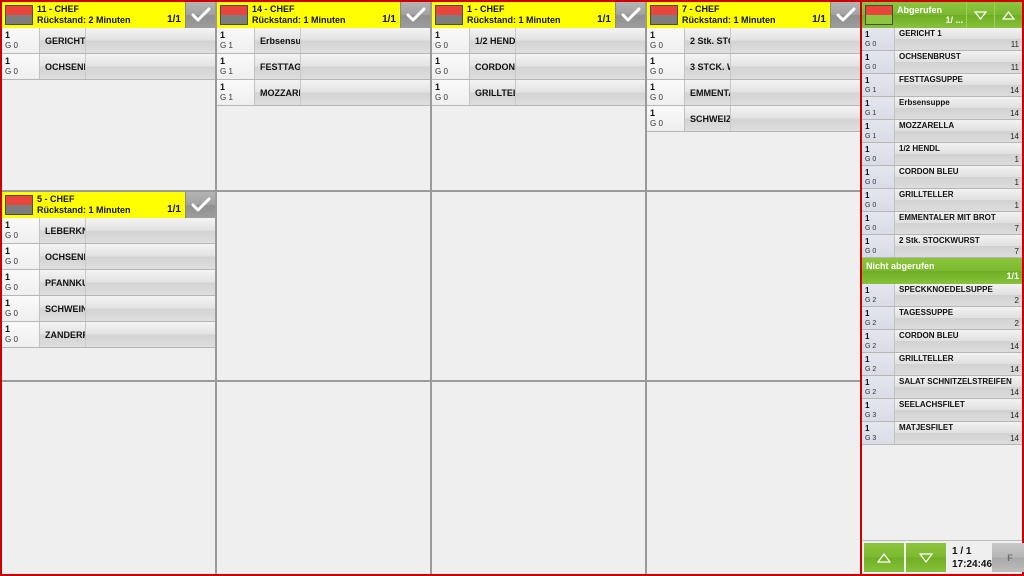 The height and width of the screenshot is (576, 1024). What do you see at coordinates (929, 335) in the screenshot?
I see `item-name: CORDON BLEU` at bounding box center [929, 335].